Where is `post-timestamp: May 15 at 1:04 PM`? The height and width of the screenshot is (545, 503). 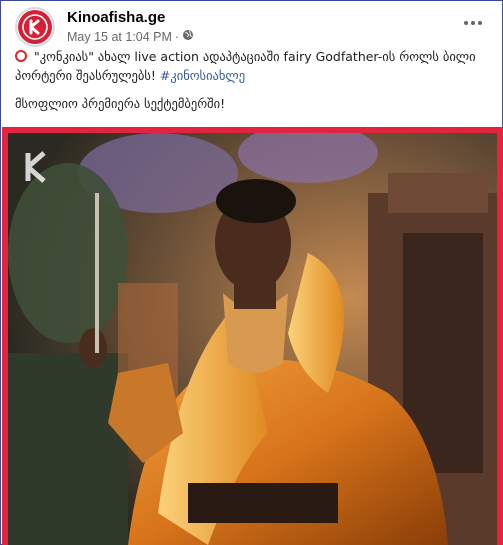 post-timestamp: May 15 at 1:04 PM is located at coordinates (119, 37).